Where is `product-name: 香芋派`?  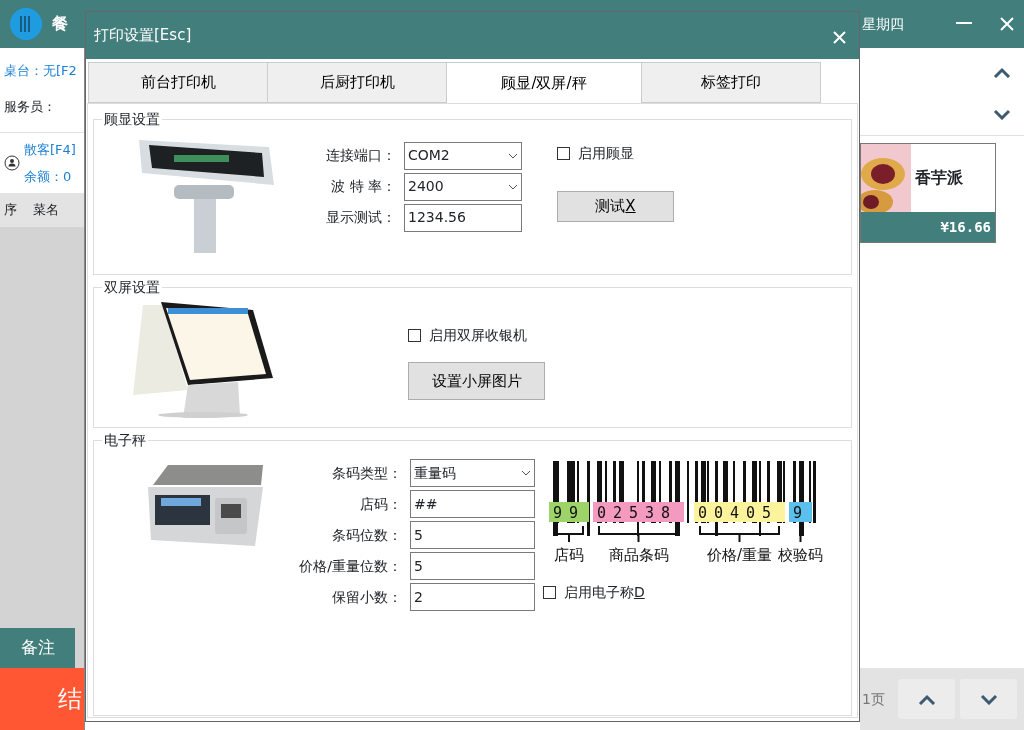
product-name: 香芋派 is located at coordinates (939, 178).